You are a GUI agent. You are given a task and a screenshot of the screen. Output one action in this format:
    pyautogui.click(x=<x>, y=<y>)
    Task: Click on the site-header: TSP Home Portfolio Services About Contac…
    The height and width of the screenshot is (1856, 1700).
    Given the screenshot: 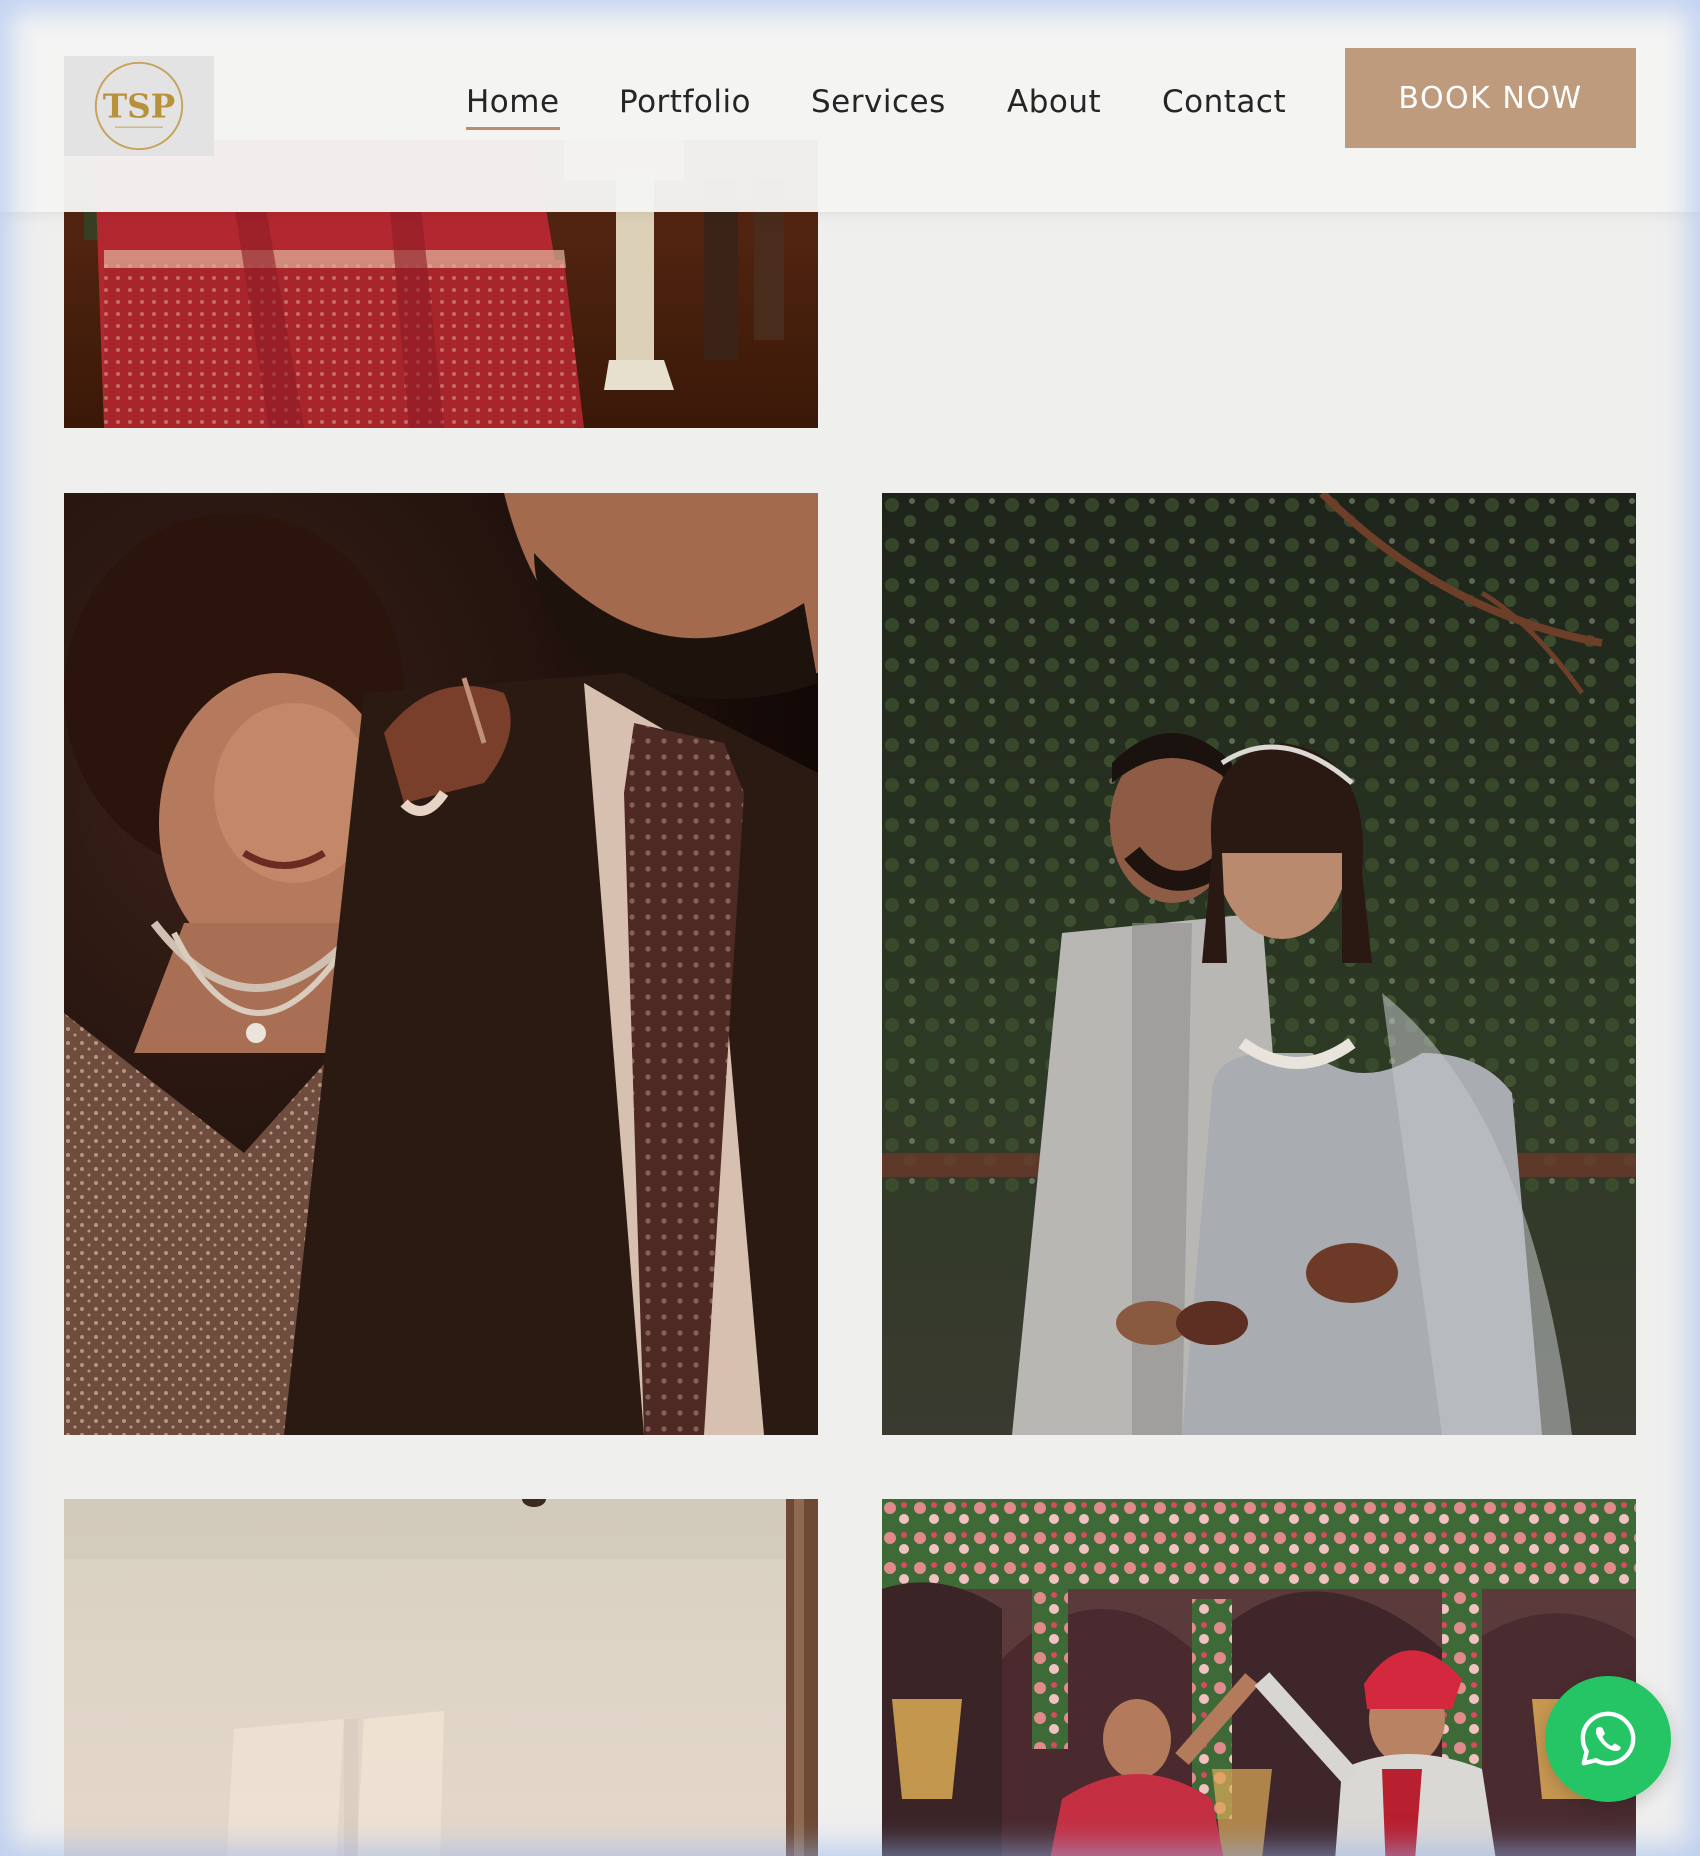 What is the action you would take?
    pyautogui.click(x=850, y=106)
    